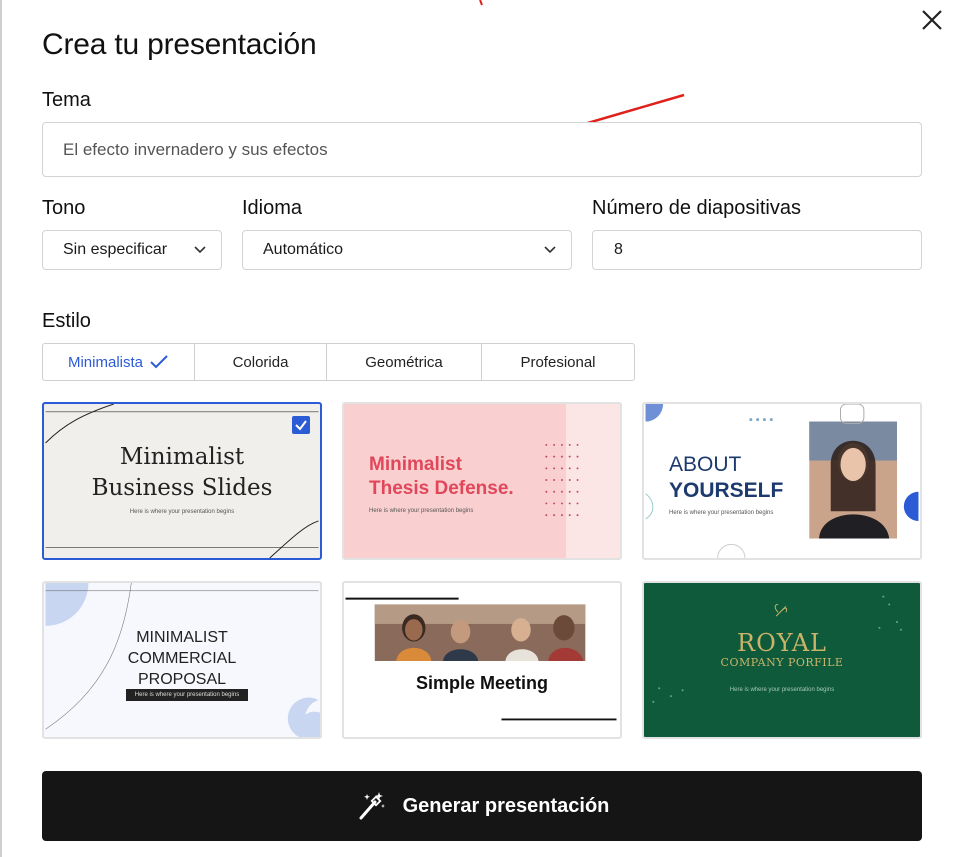 The height and width of the screenshot is (857, 963). I want to click on card1-subtitle: Here is where your presentation begins, so click(182, 512).